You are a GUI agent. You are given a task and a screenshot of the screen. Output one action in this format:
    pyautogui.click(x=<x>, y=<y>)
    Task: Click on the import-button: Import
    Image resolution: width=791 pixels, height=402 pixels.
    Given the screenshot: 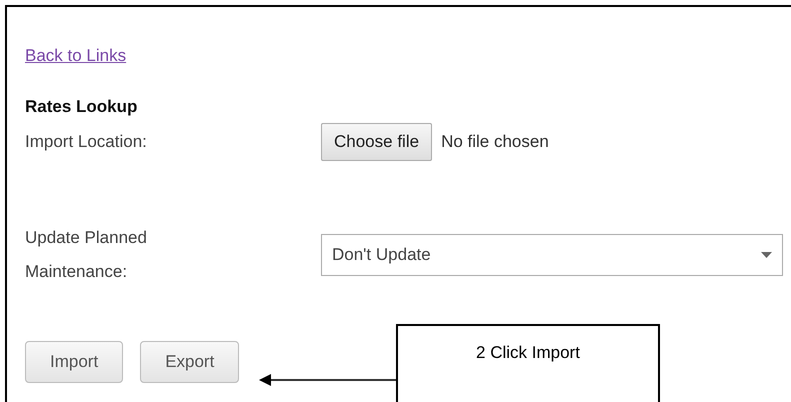 What is the action you would take?
    pyautogui.click(x=74, y=362)
    